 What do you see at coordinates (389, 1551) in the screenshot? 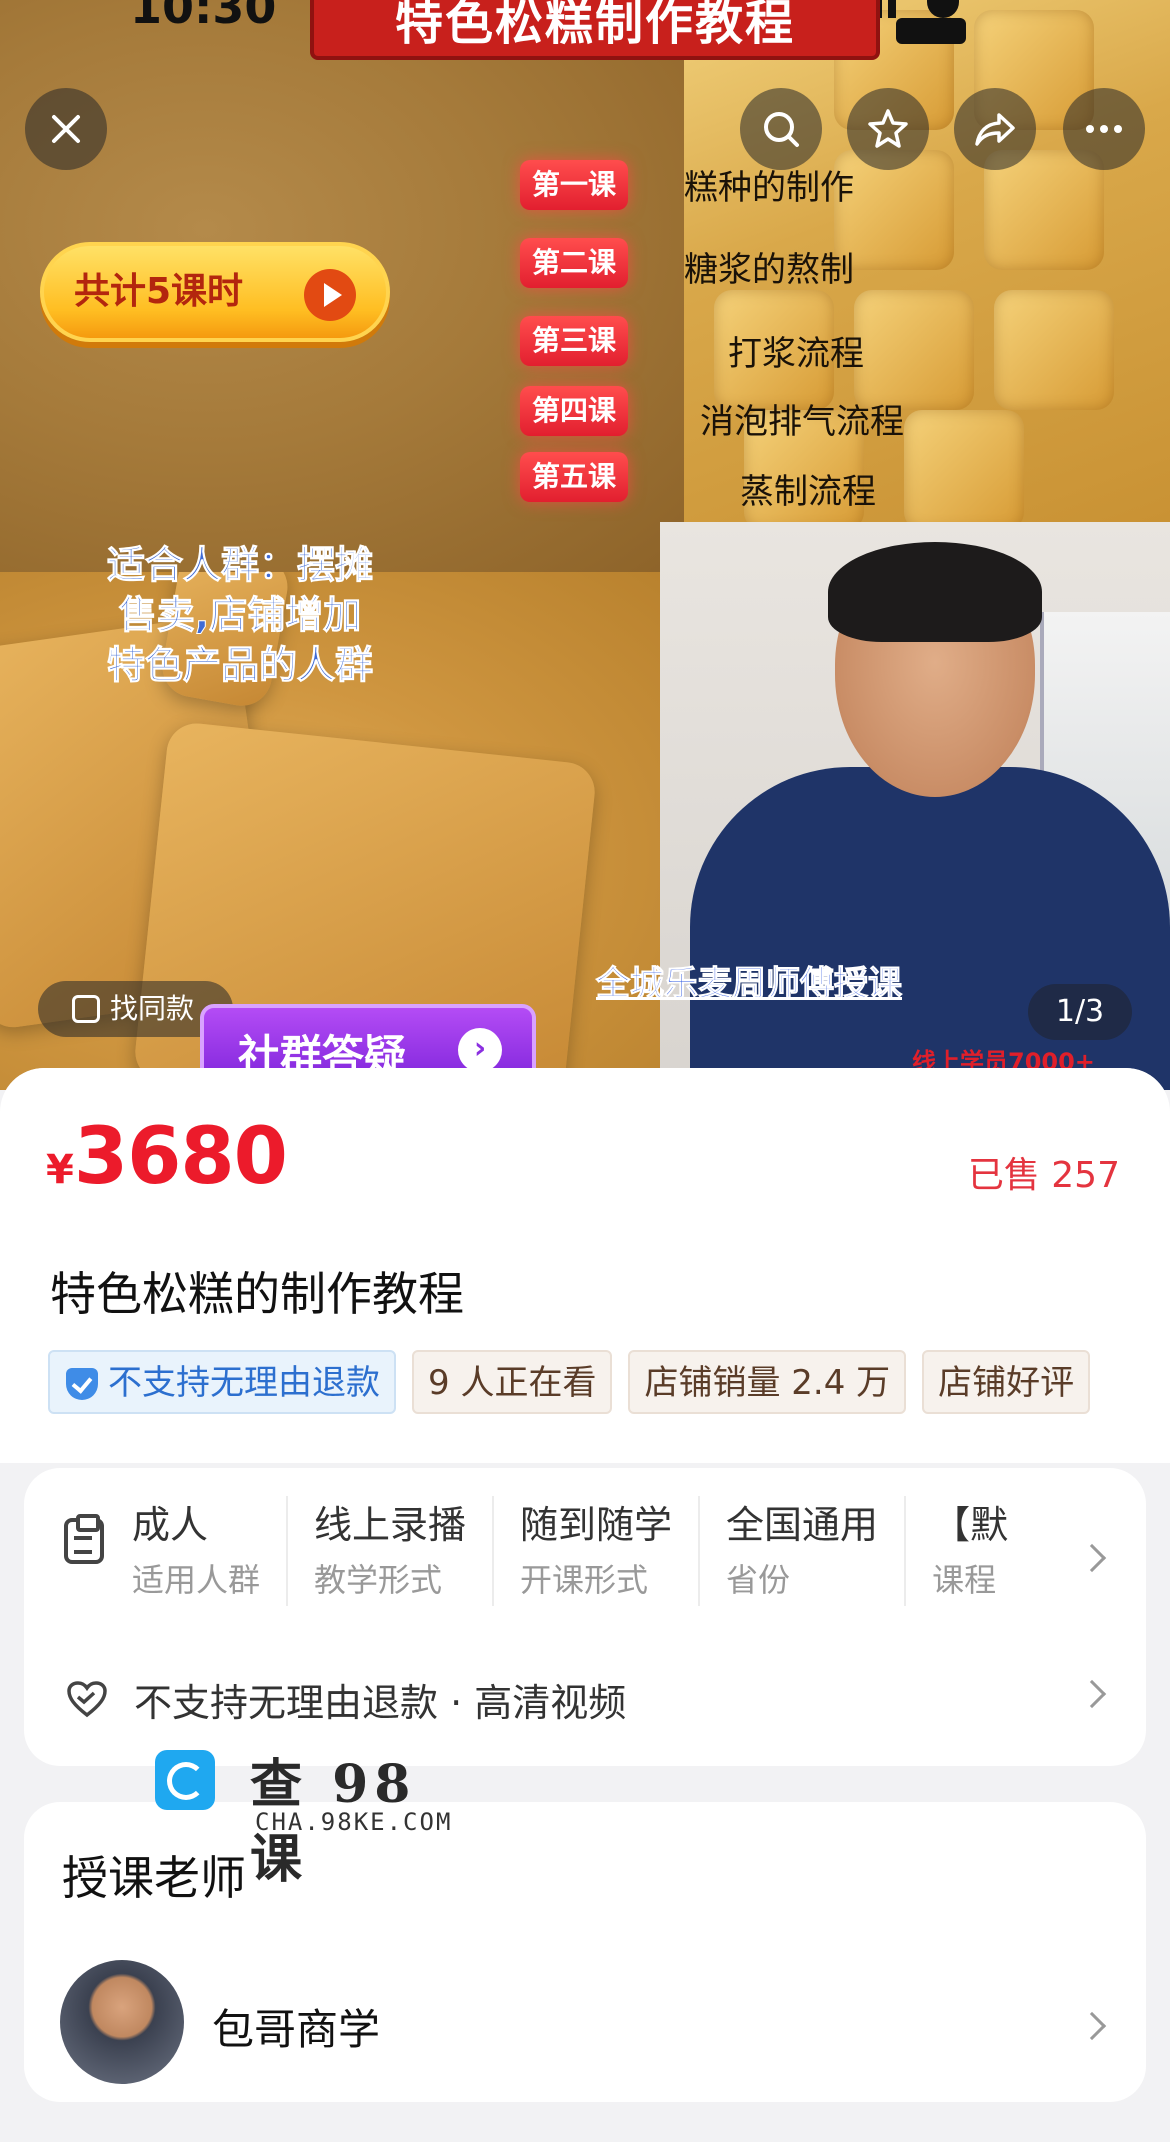
I see `attr-teaching-format: 线上录播 教学形式` at bounding box center [389, 1551].